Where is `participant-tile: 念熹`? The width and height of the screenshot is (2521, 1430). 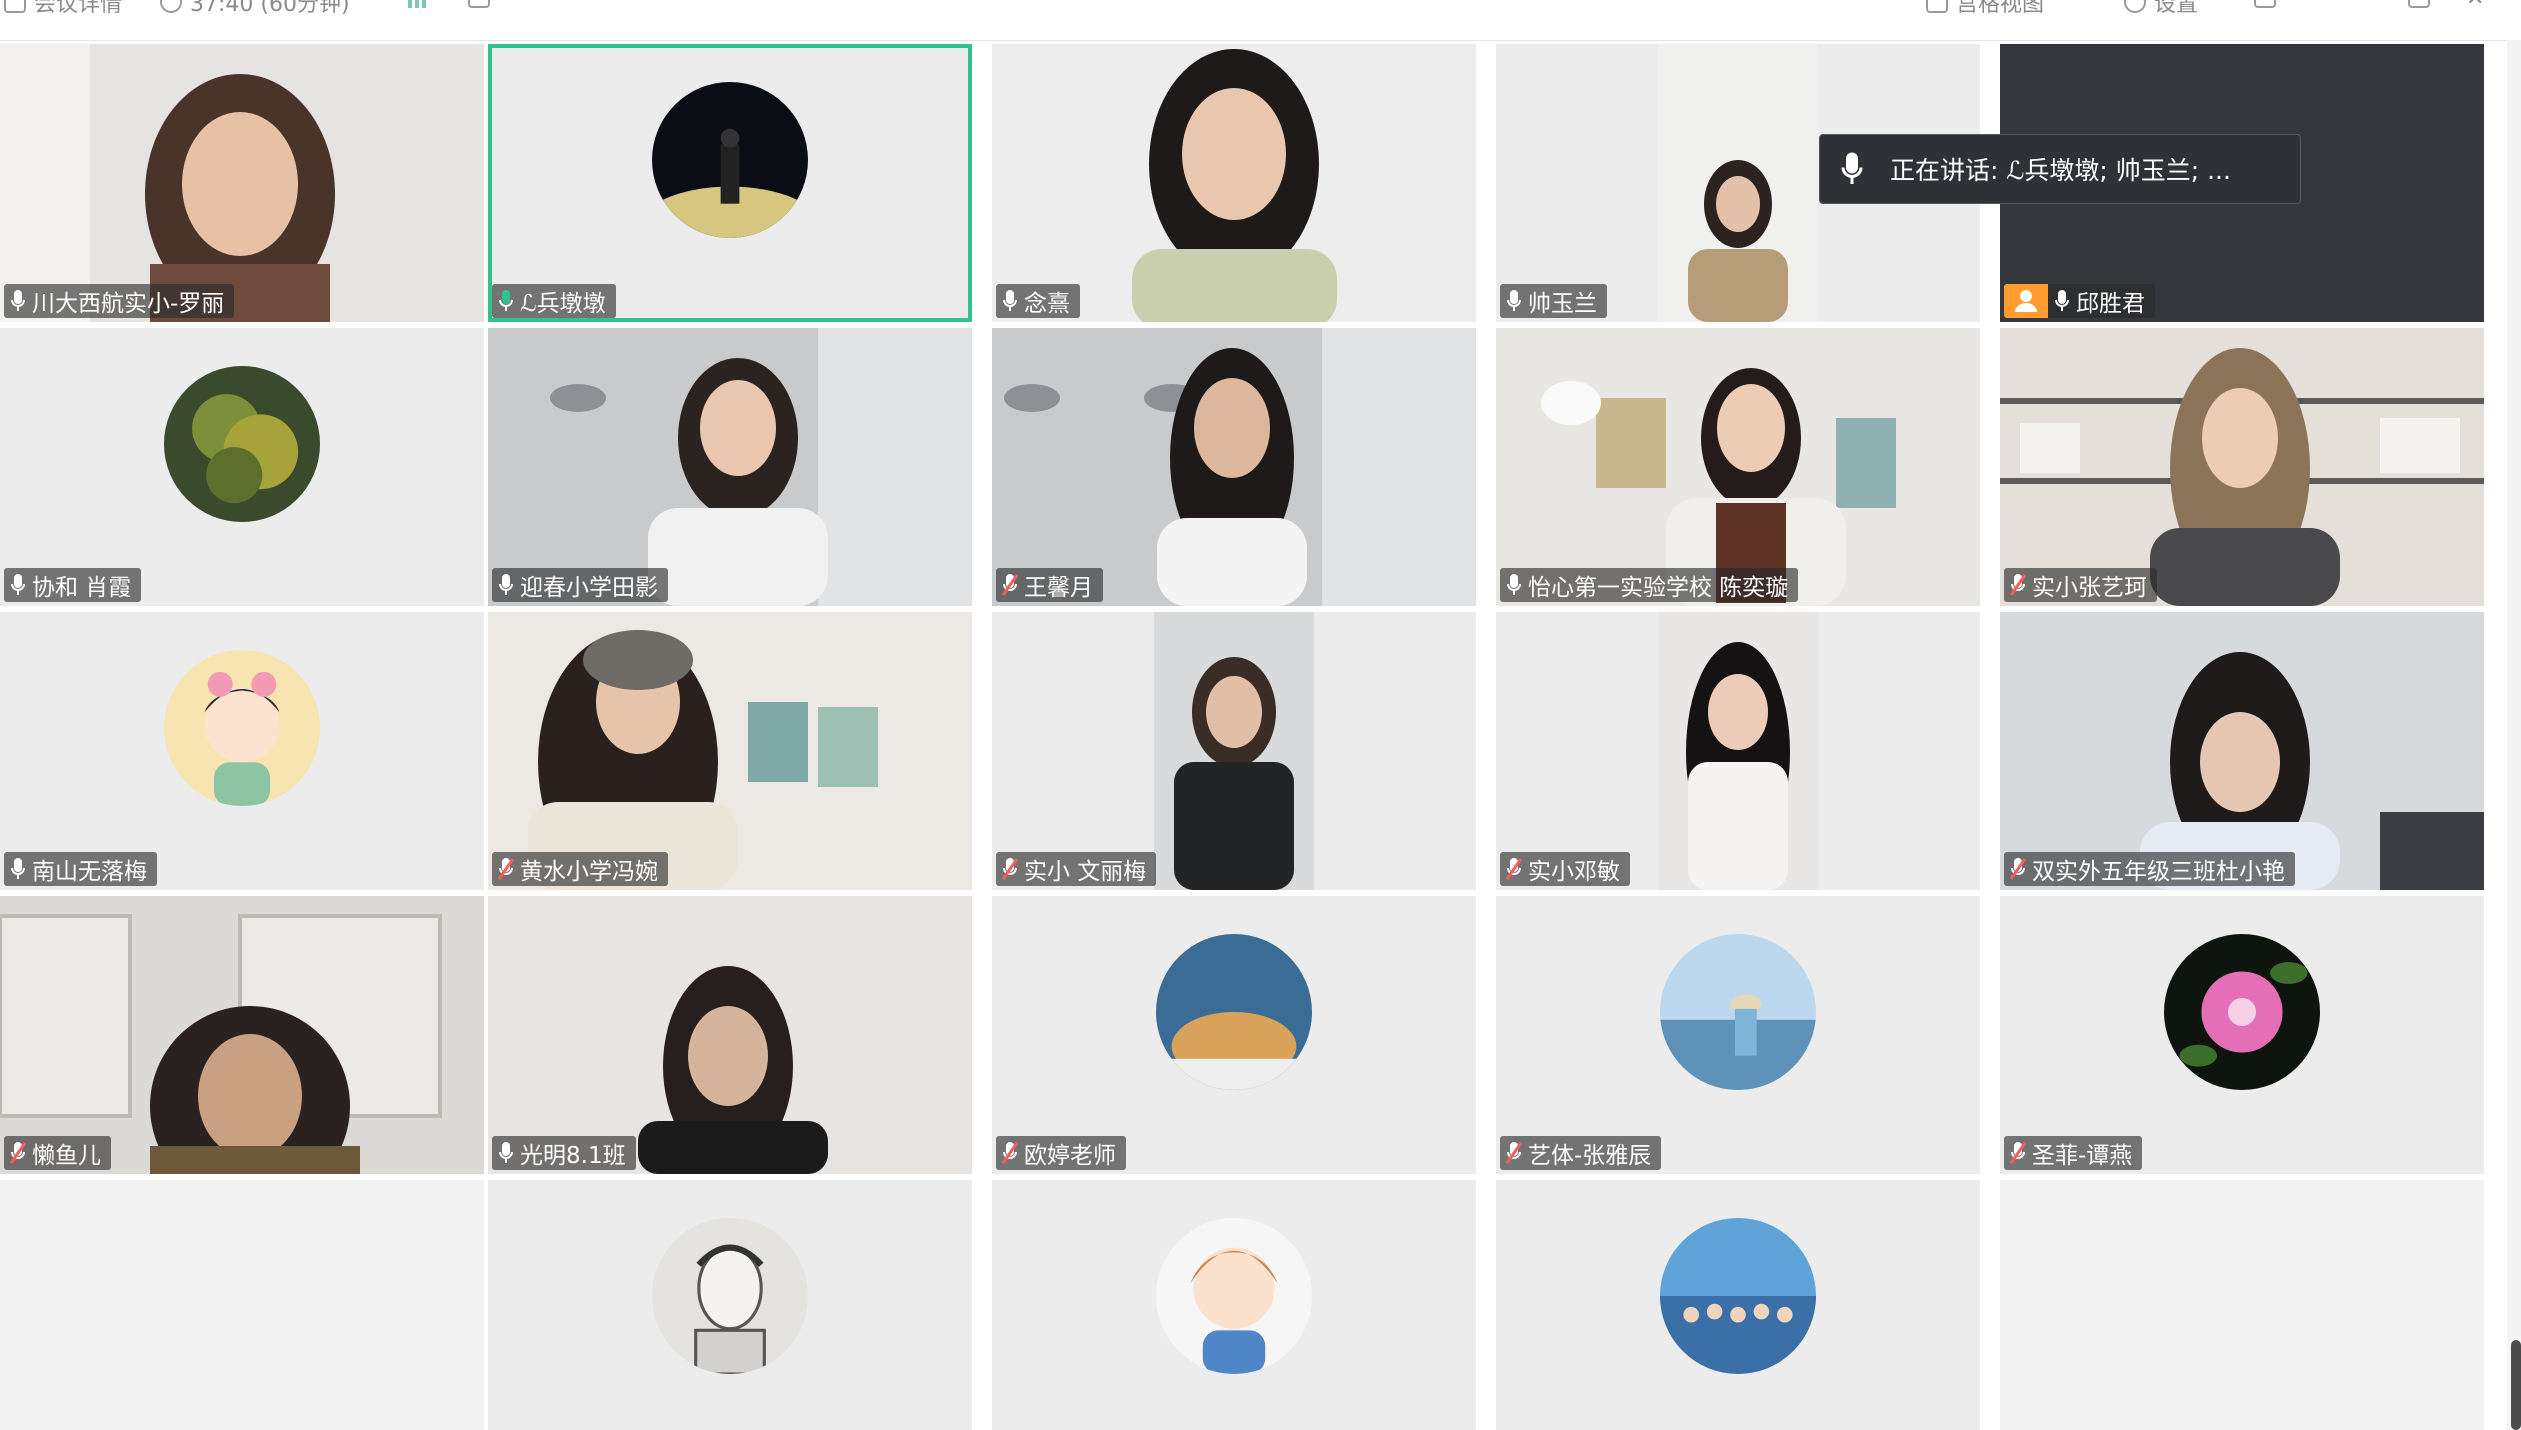
participant-tile: 念熹 is located at coordinates (1234, 183).